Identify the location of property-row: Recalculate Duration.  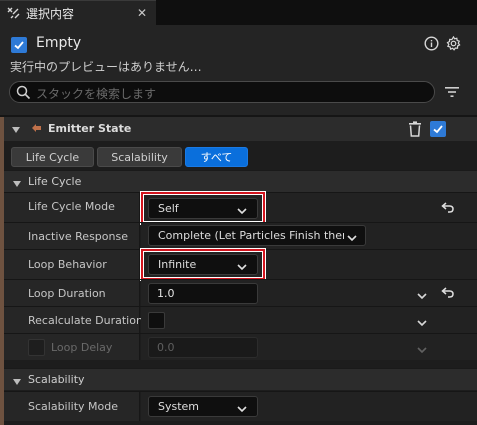
(240, 319).